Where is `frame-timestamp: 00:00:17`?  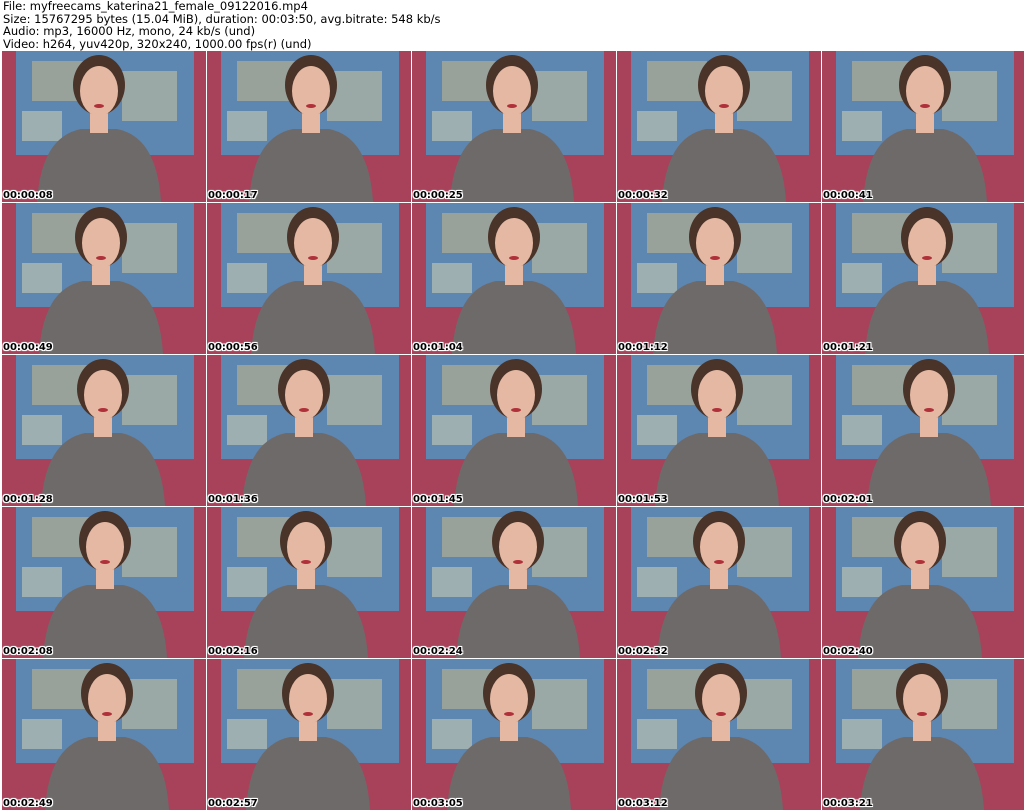 frame-timestamp: 00:00:17 is located at coordinates (233, 195).